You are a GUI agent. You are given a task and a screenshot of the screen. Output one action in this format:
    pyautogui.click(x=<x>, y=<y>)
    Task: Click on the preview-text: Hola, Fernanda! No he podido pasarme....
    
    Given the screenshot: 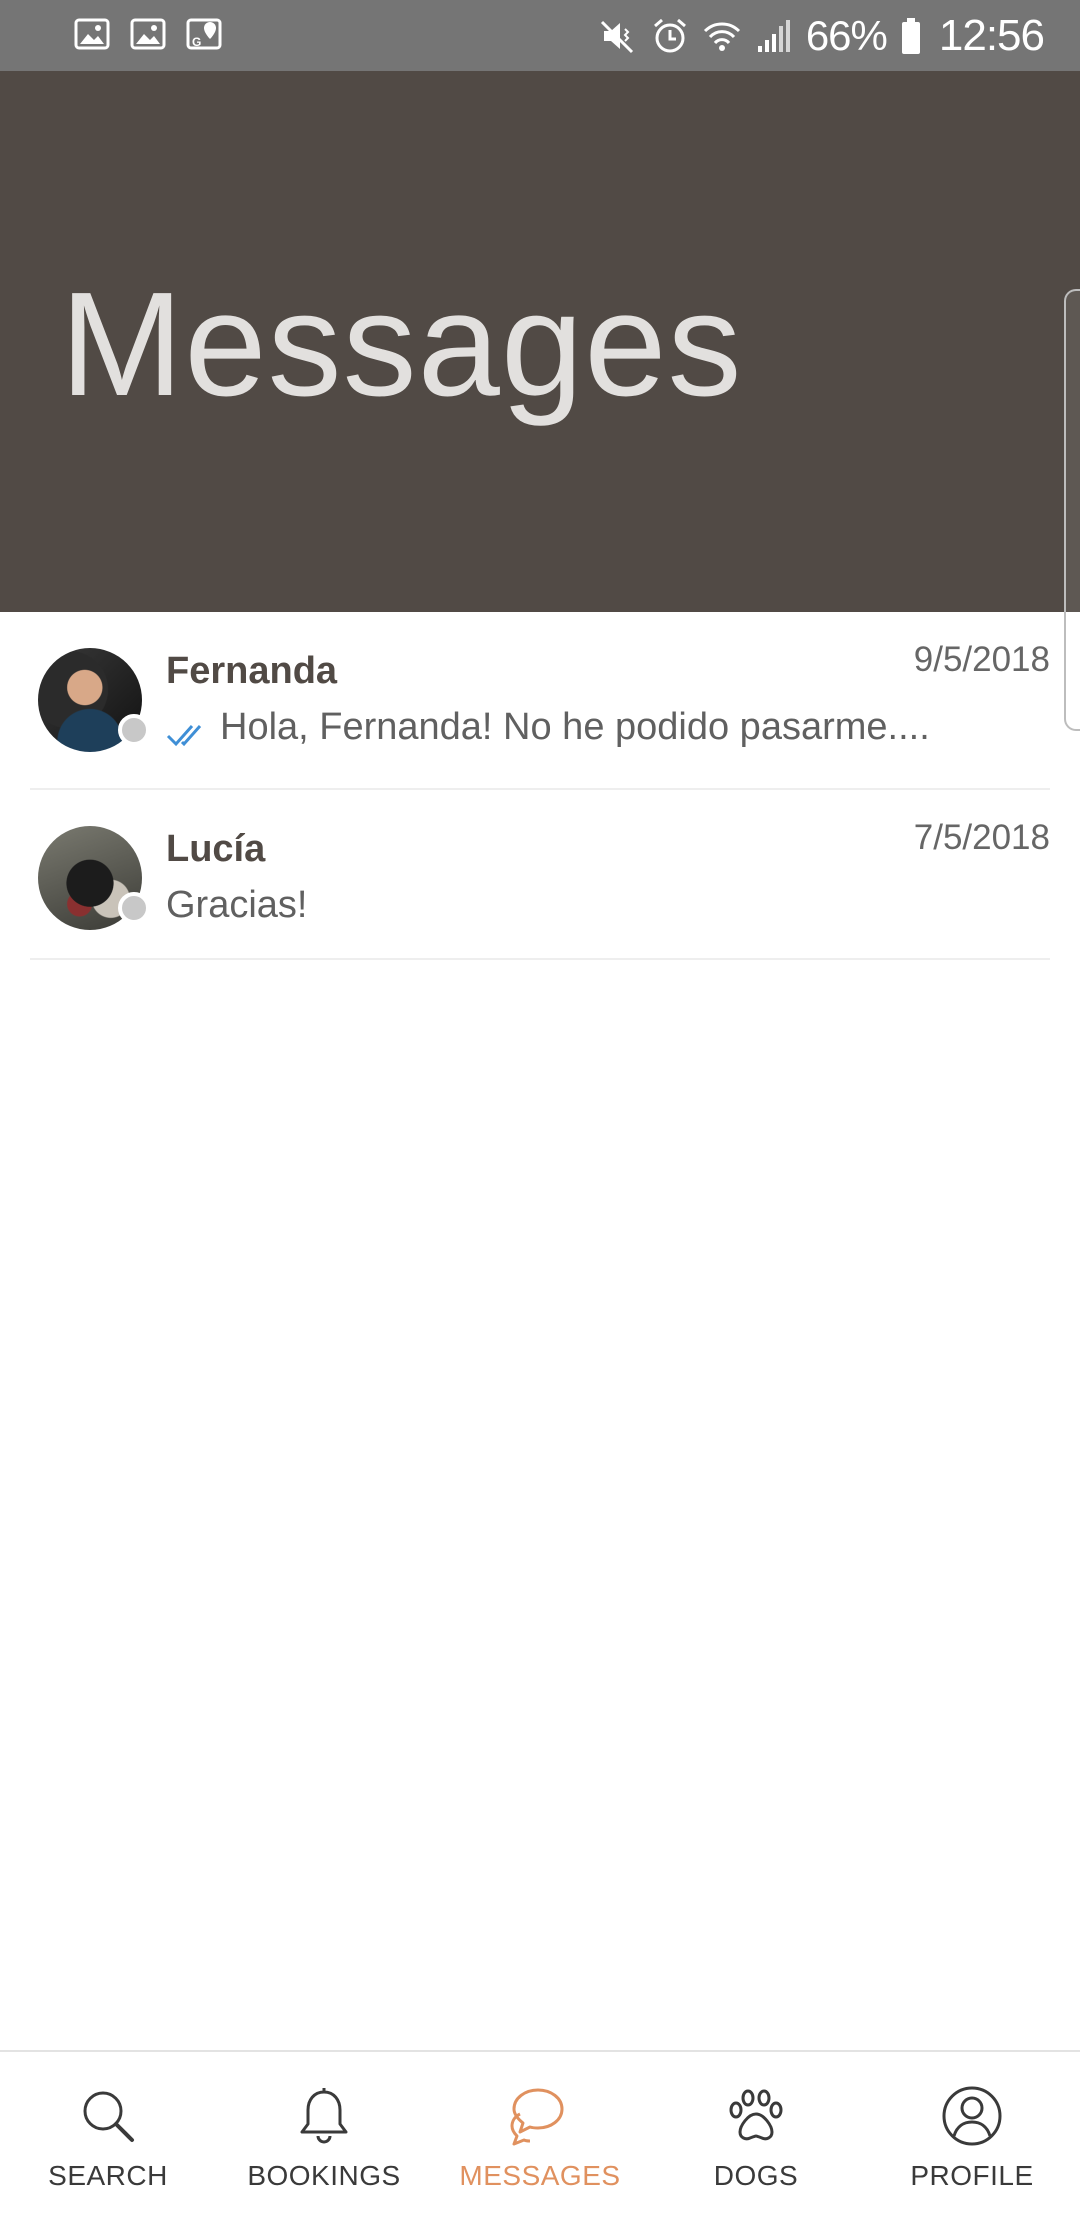 What is the action you would take?
    pyautogui.click(x=575, y=727)
    